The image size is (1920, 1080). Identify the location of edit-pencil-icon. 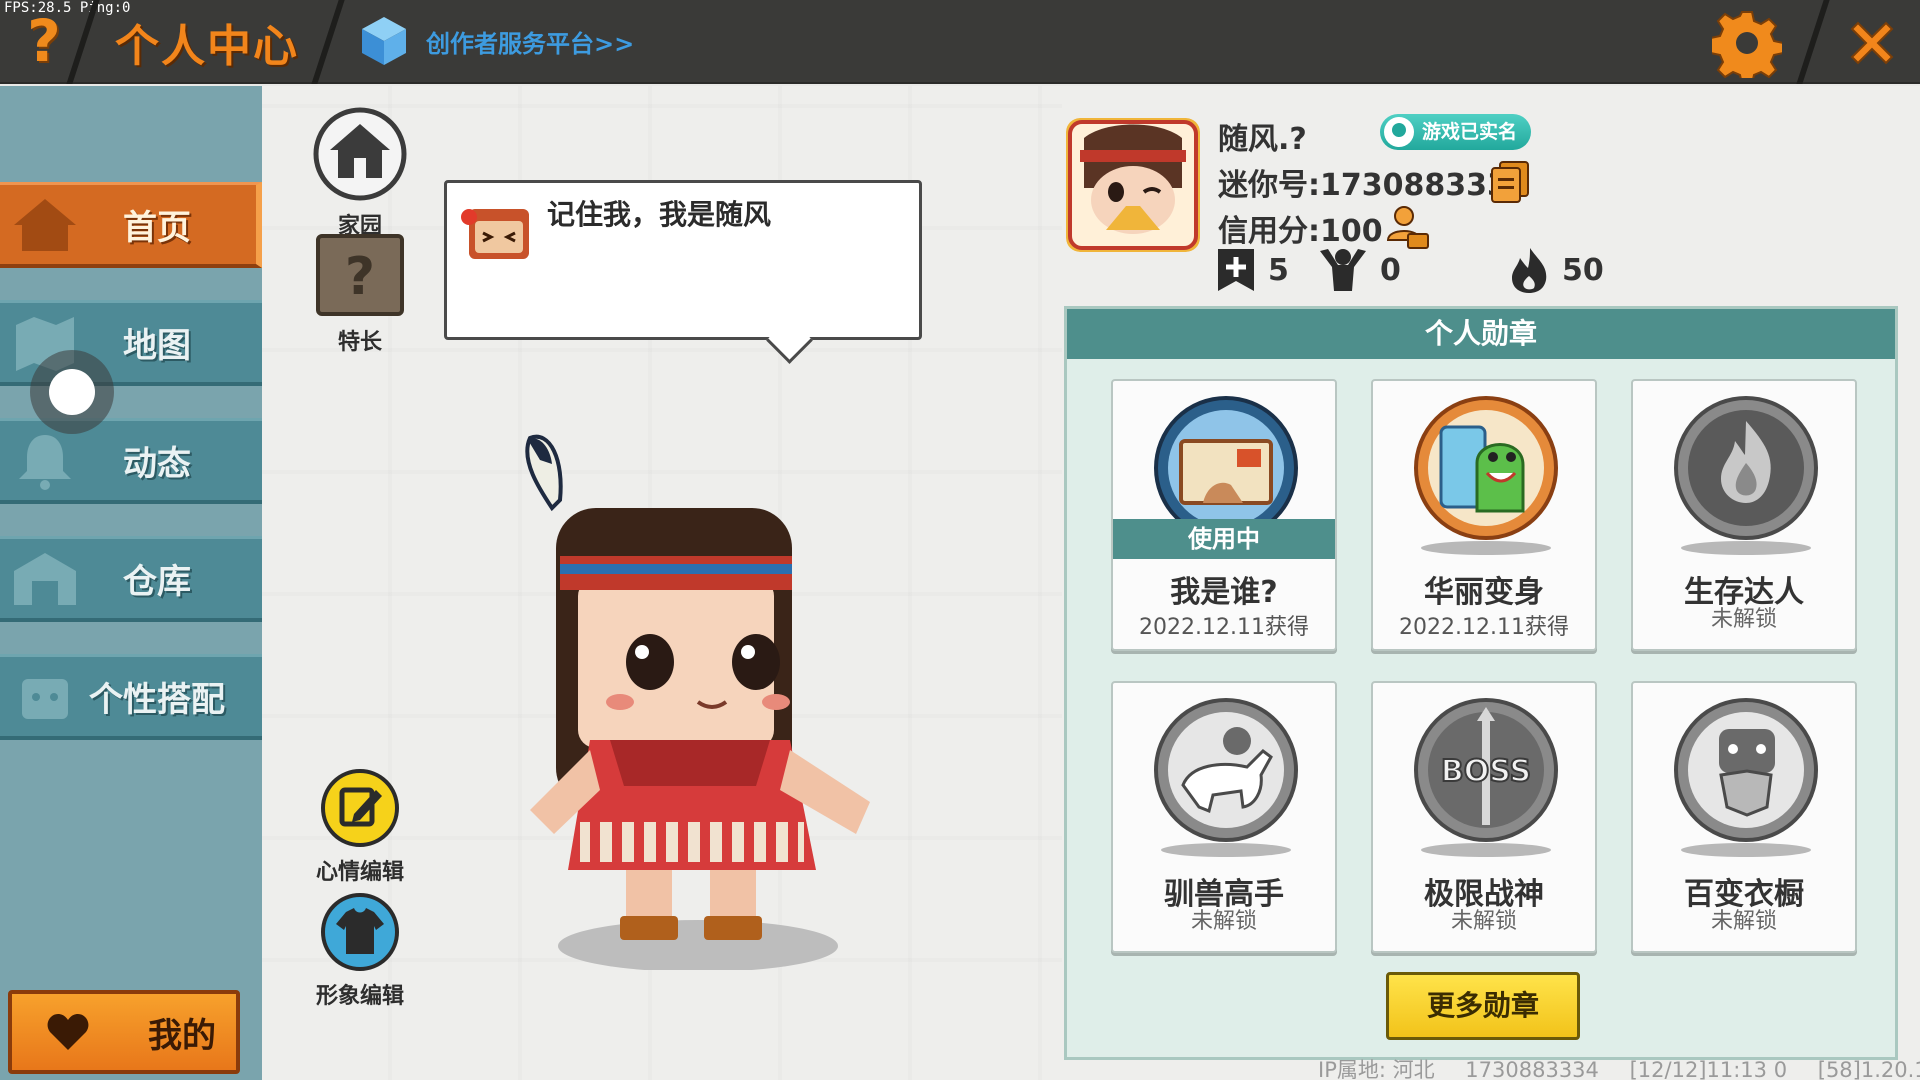
(360, 808).